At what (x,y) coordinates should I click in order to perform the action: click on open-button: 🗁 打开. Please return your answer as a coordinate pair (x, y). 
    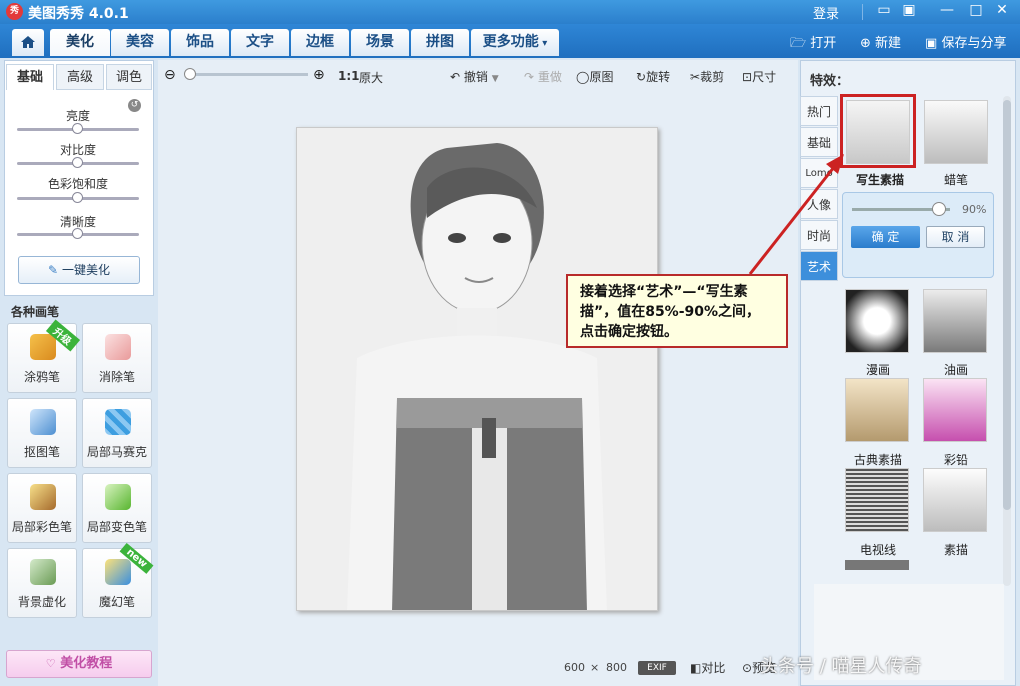
    Looking at the image, I should click on (813, 44).